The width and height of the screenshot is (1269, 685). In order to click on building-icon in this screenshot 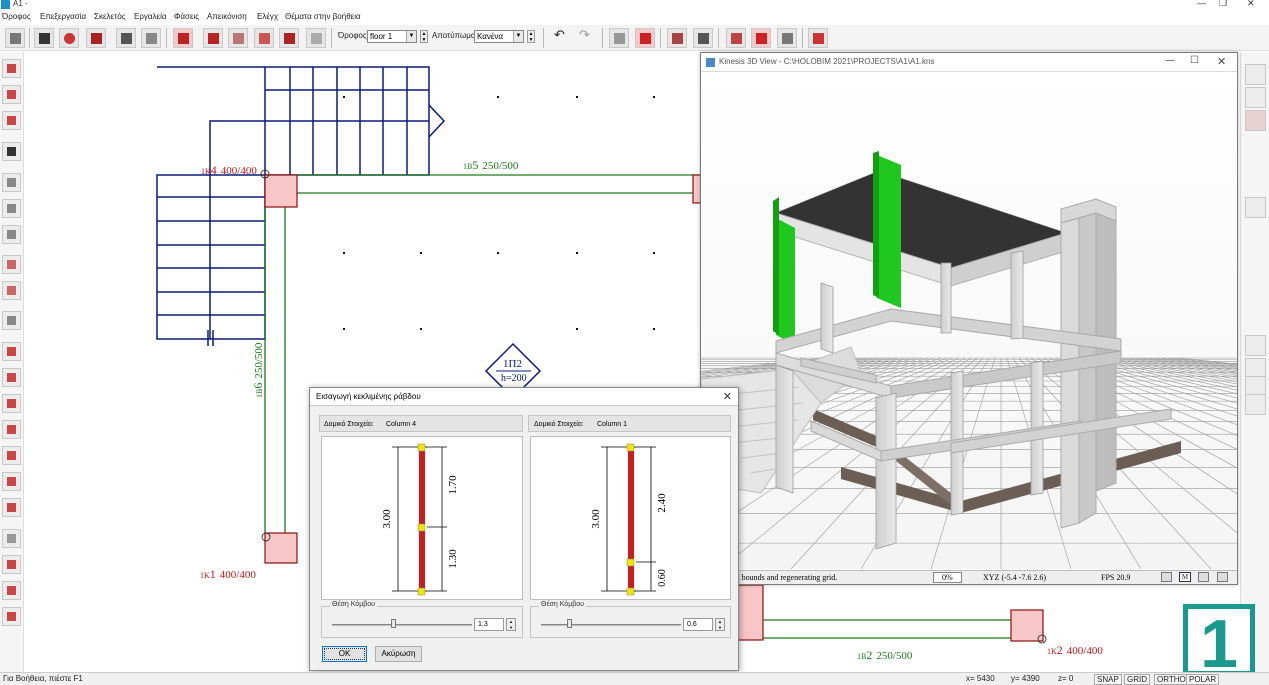, I will do `click(15, 38)`.